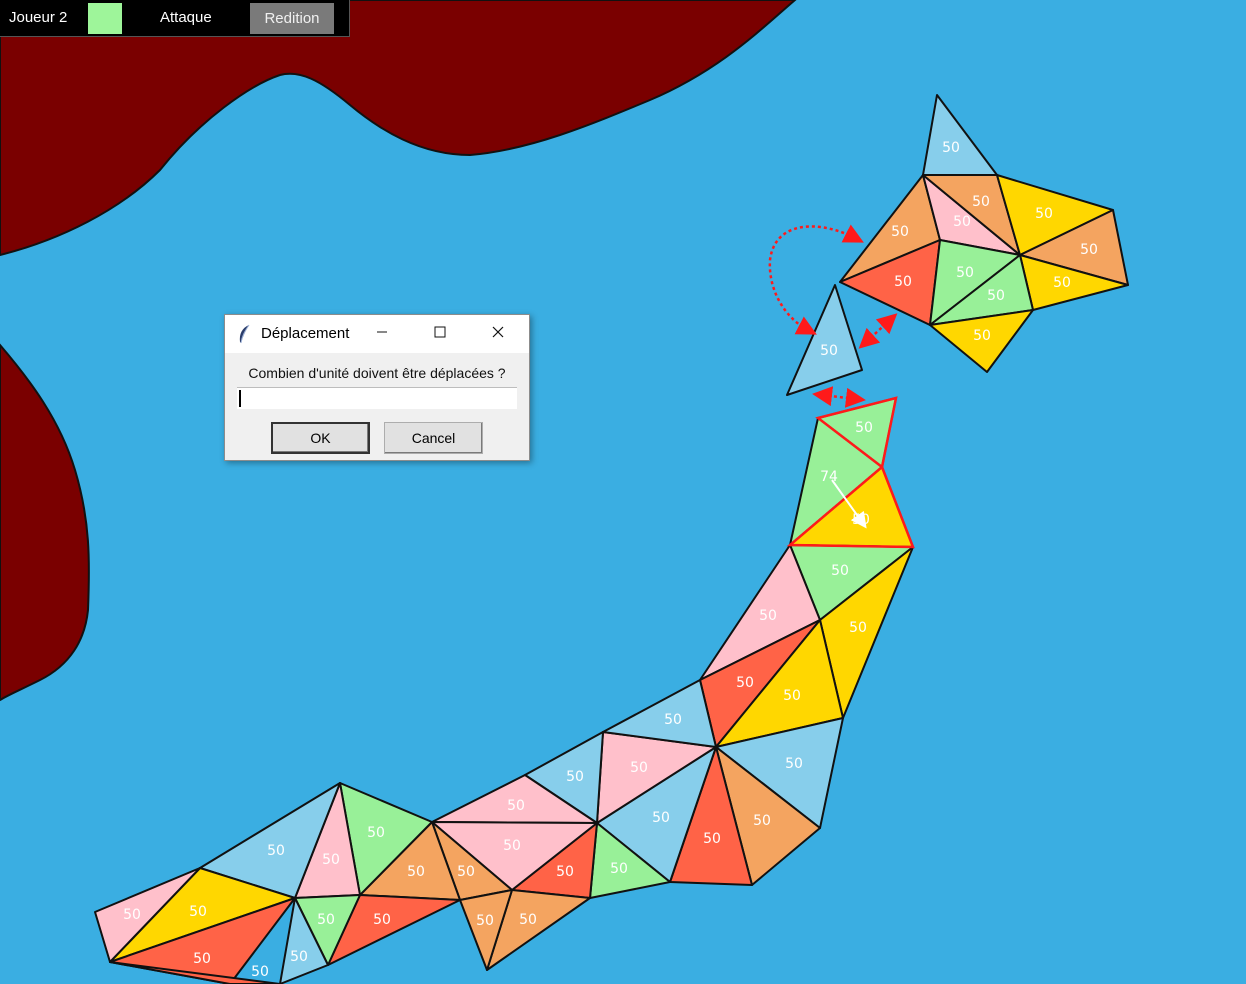 The height and width of the screenshot is (984, 1246). I want to click on cancel-button: Cancel, so click(433, 438).